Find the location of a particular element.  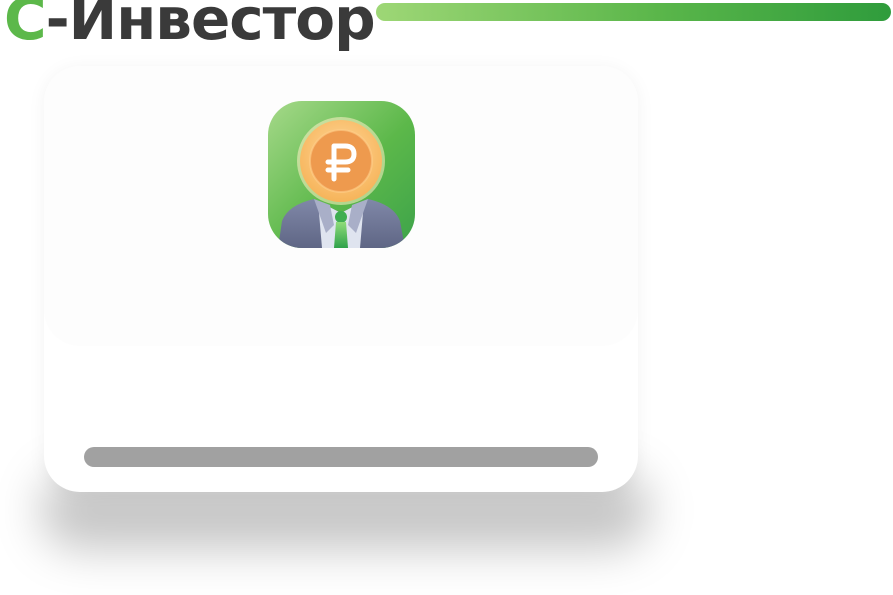

app-title-rest: -Инвестор is located at coordinates (210, 26).